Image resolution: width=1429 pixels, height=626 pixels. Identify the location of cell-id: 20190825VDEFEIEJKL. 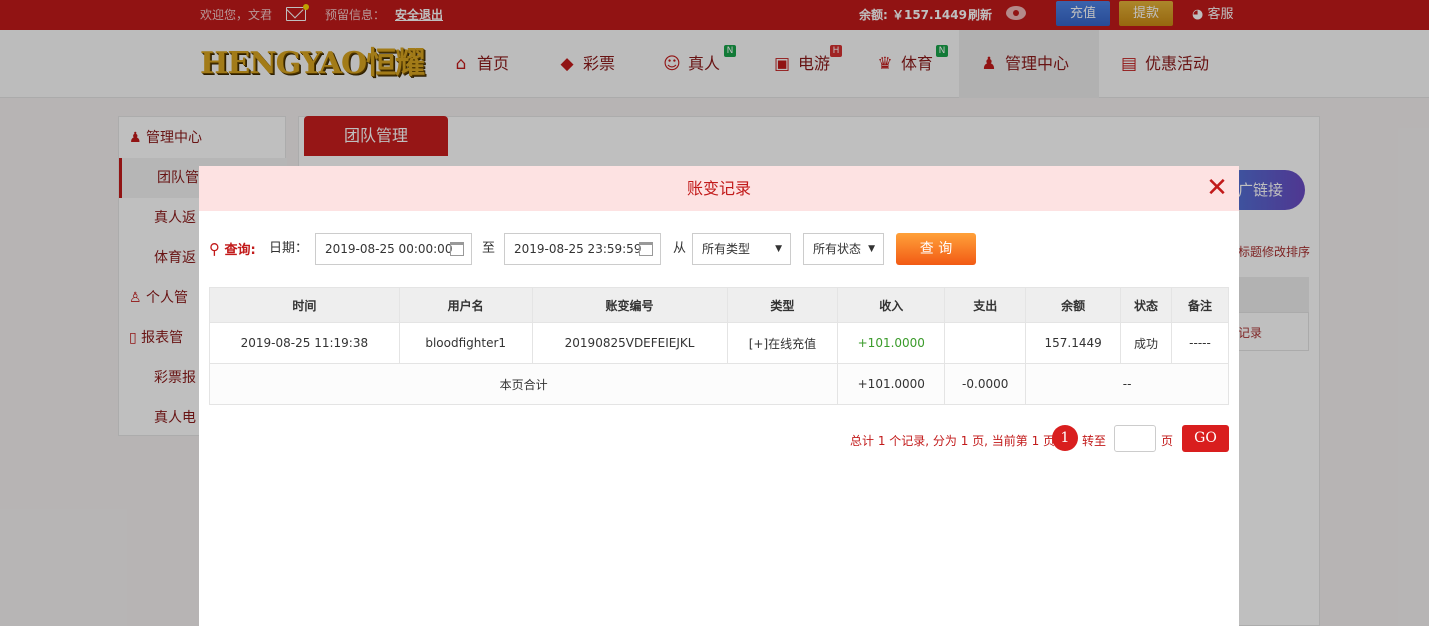
(629, 343).